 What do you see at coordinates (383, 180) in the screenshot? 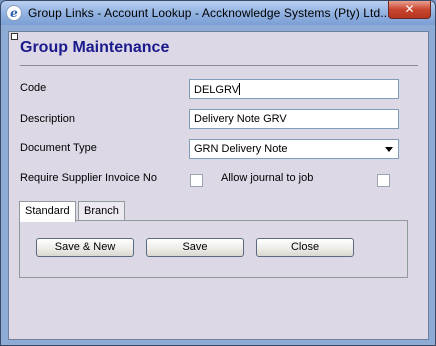
I see `allow-journal-checkbox` at bounding box center [383, 180].